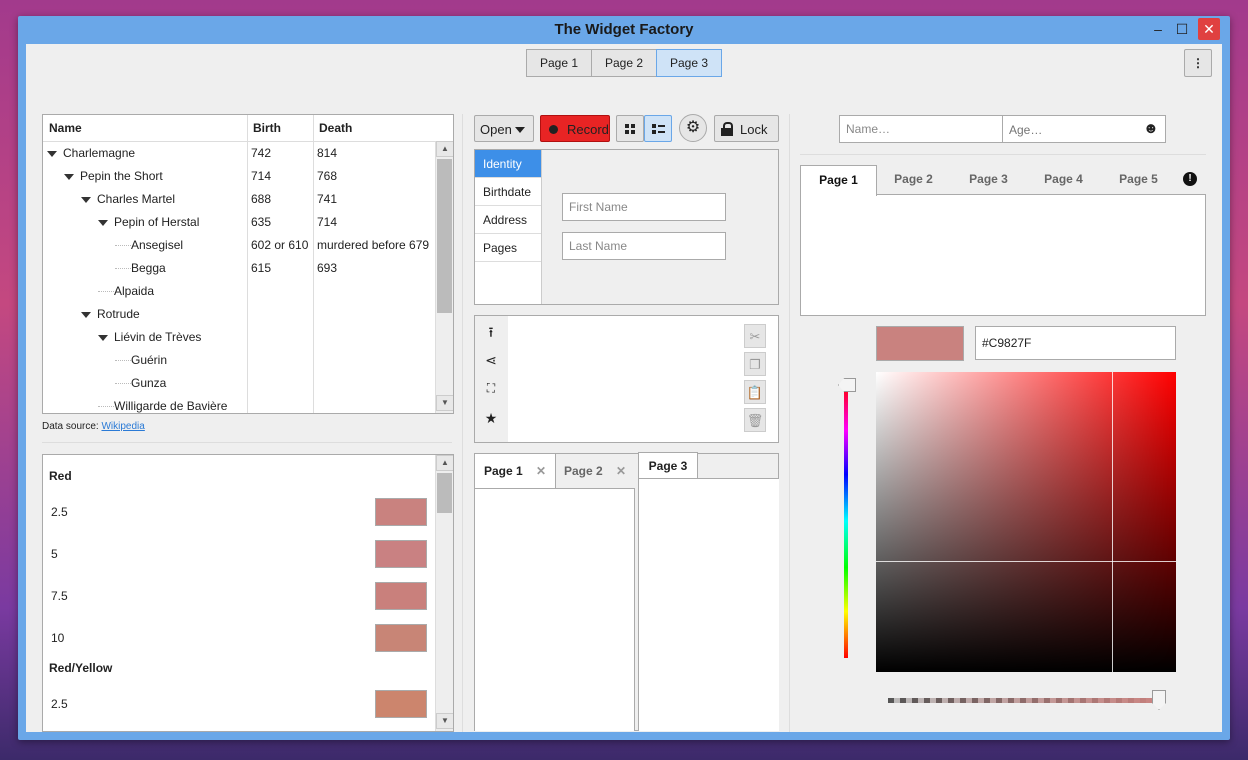 This screenshot has height=760, width=1248. I want to click on swatch-scrollbar: ▲ ▼, so click(444, 593).